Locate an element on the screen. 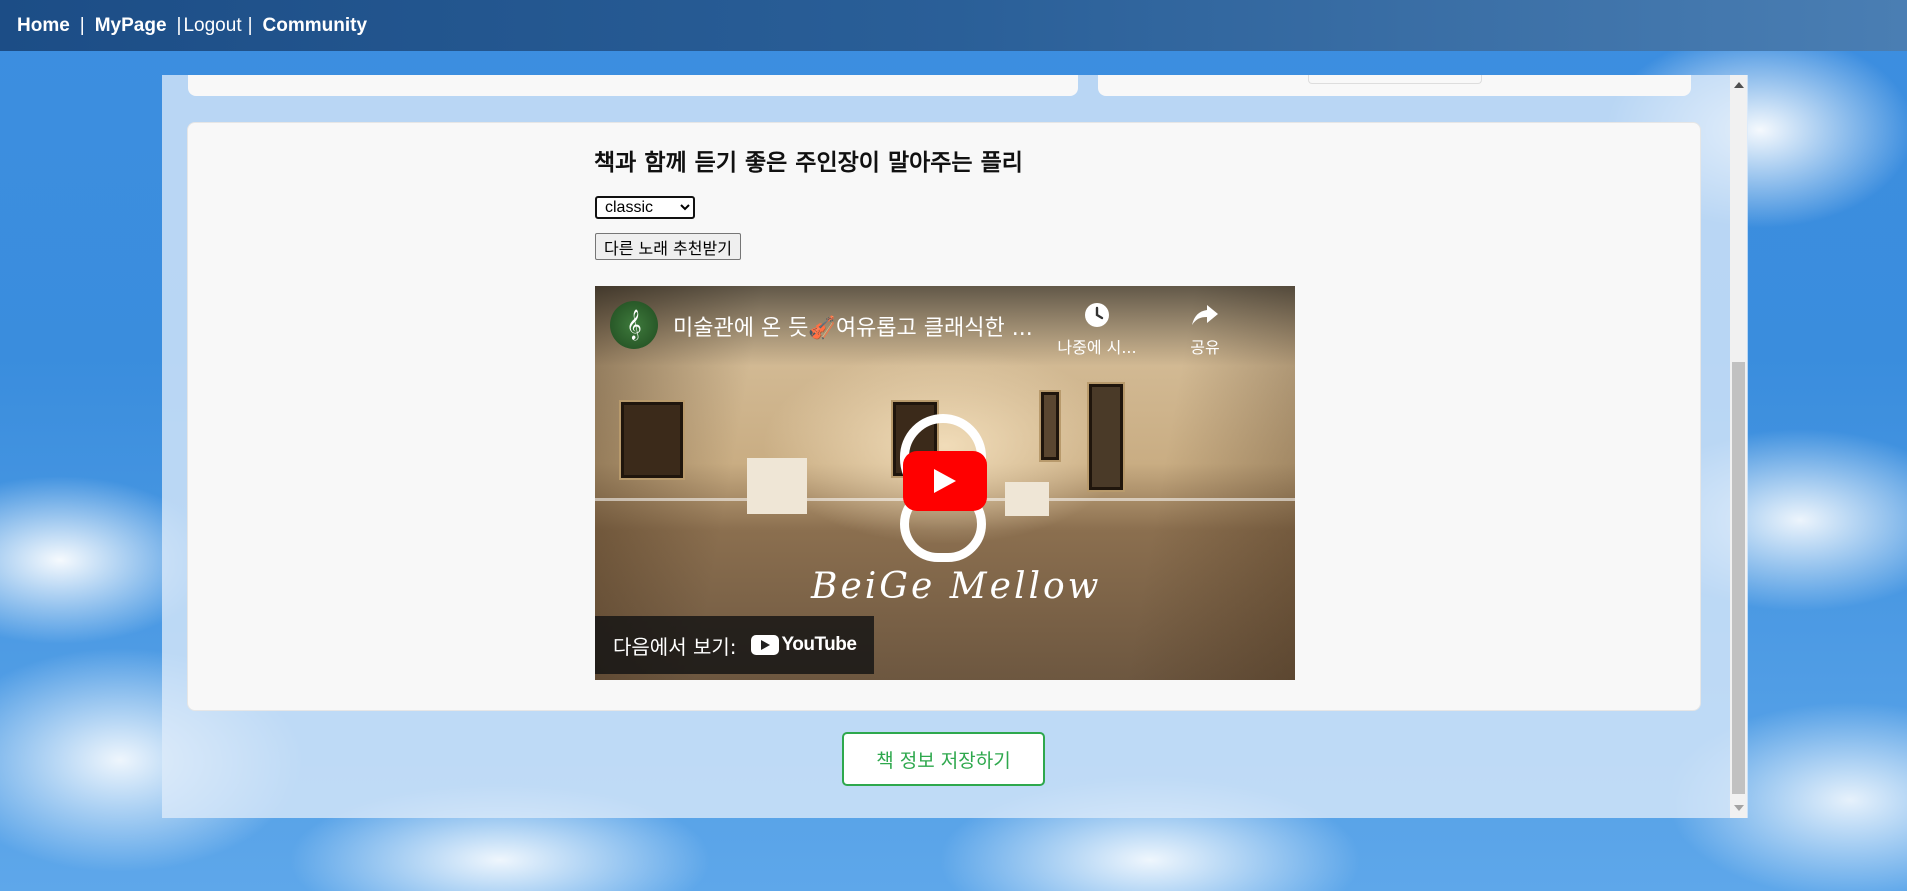  scroll-up-arrow-icon is located at coordinates (1739, 85).